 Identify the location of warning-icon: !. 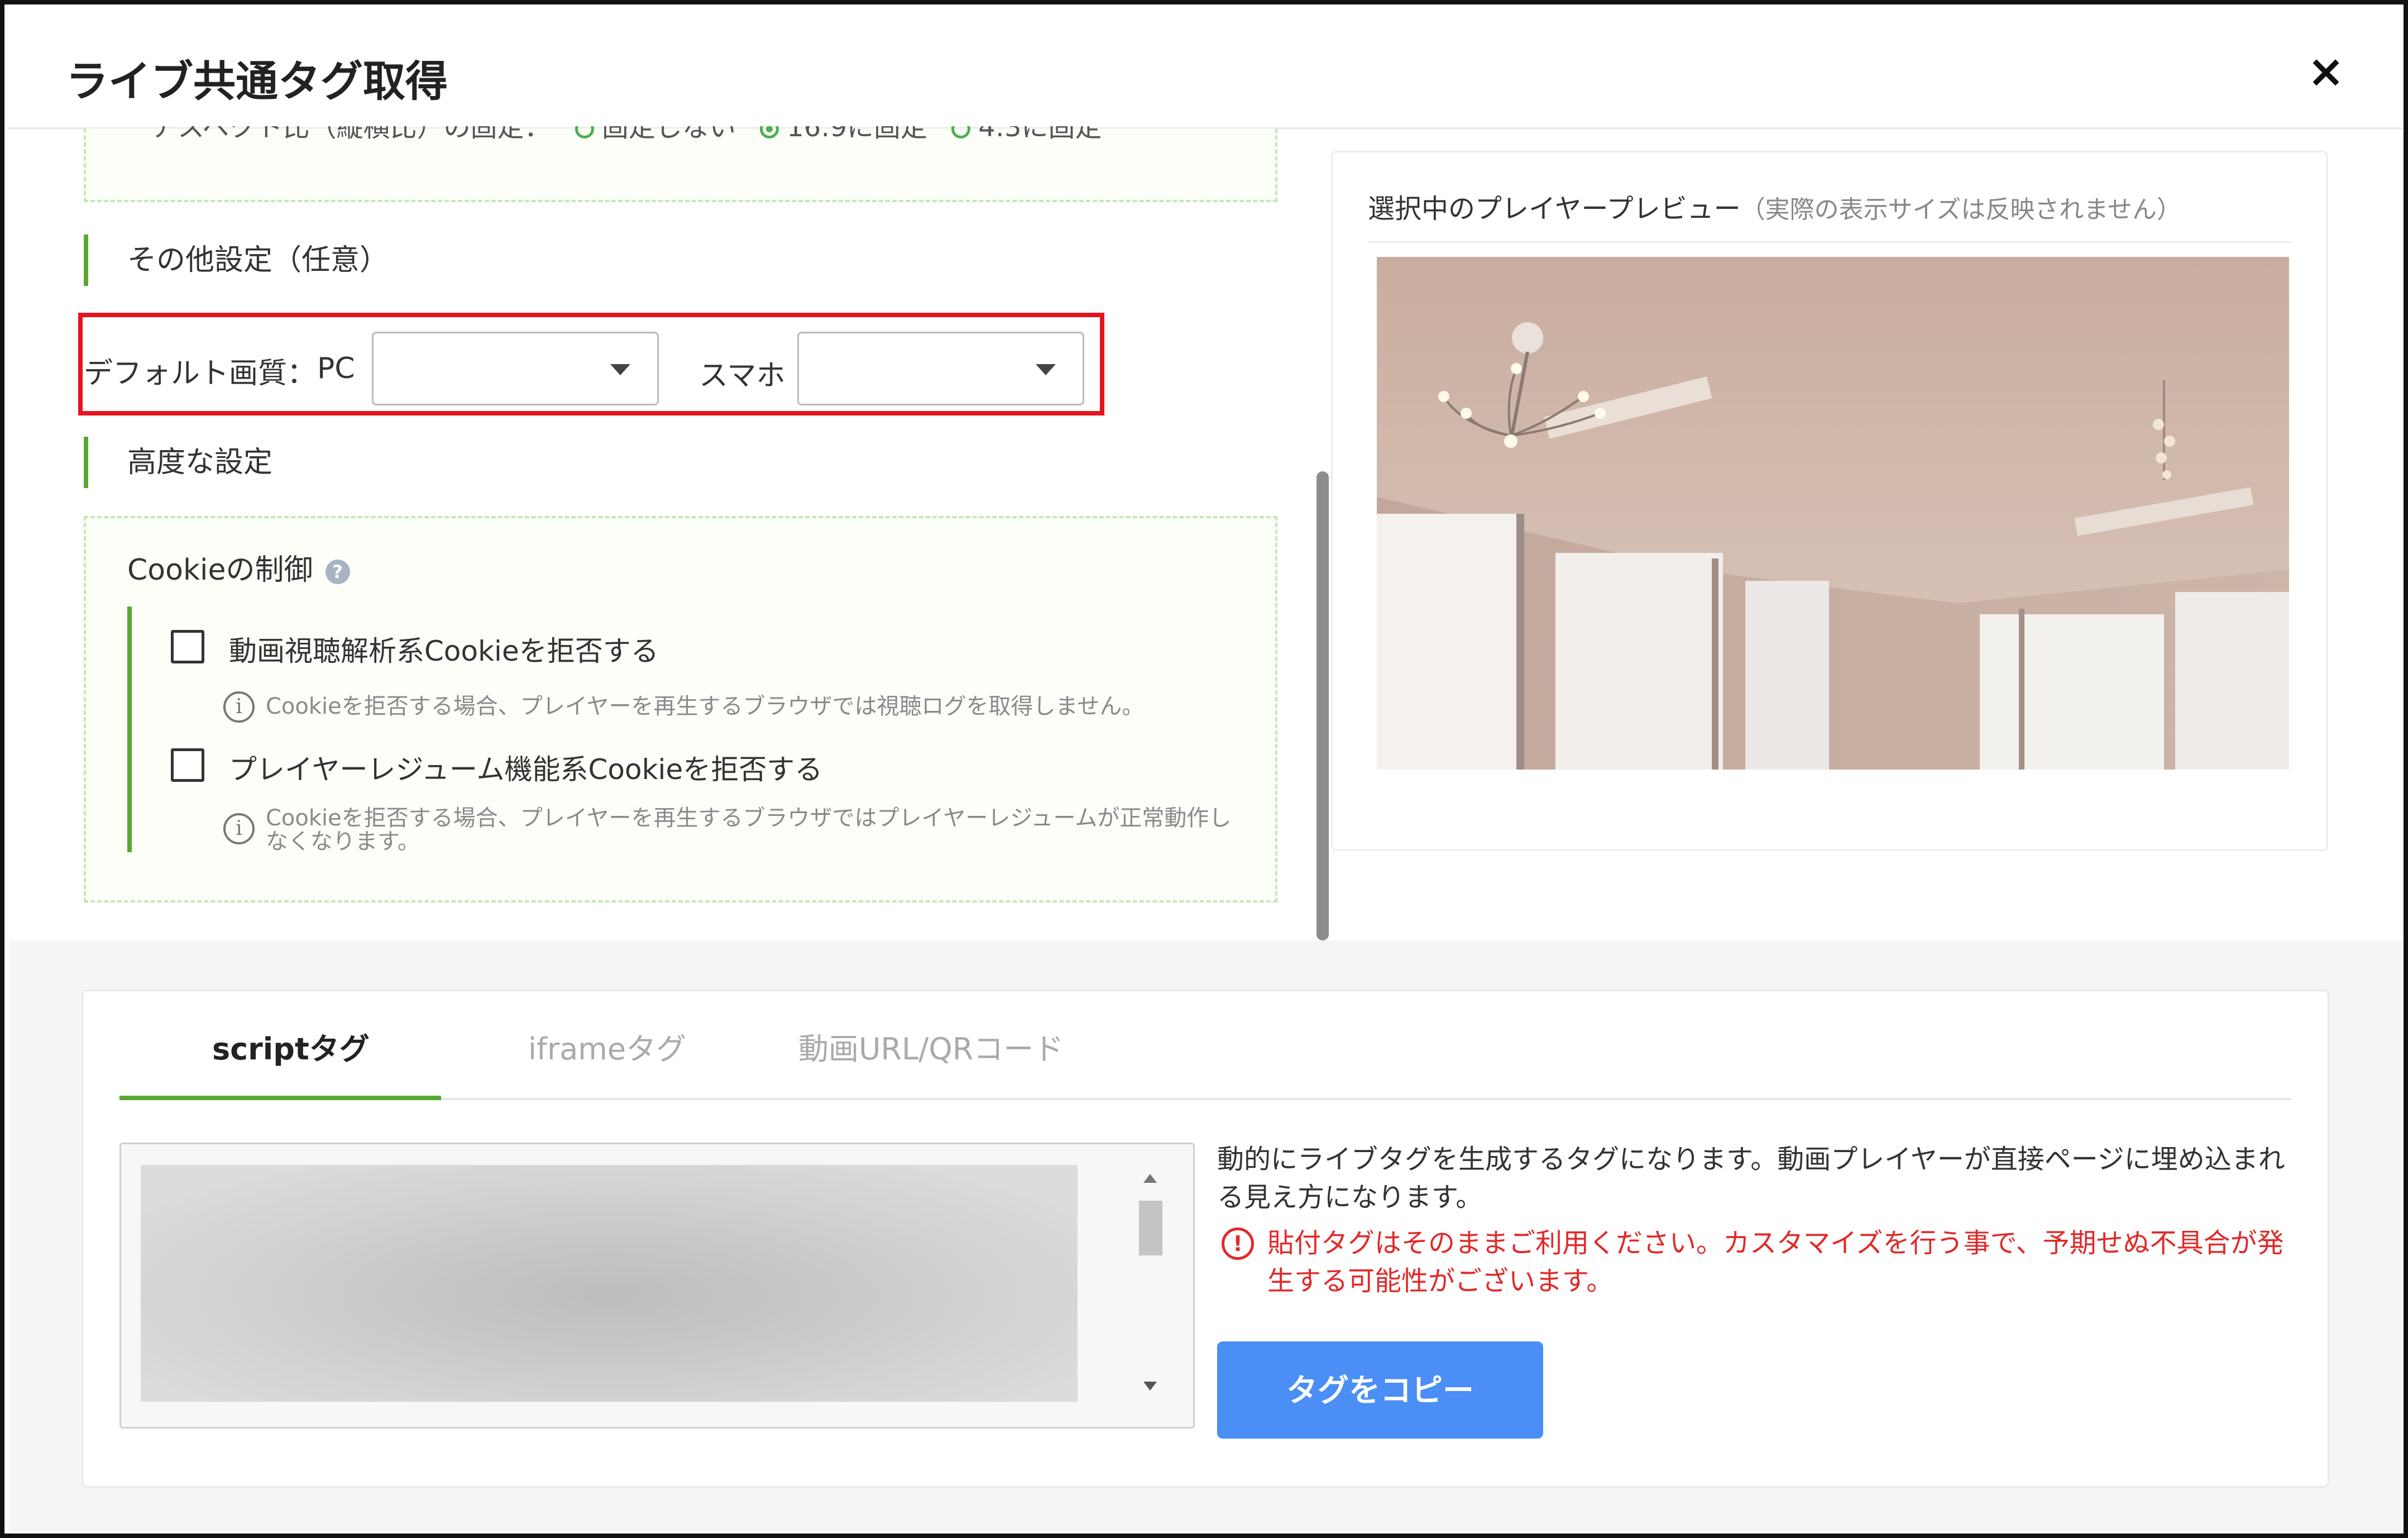
(1238, 1243).